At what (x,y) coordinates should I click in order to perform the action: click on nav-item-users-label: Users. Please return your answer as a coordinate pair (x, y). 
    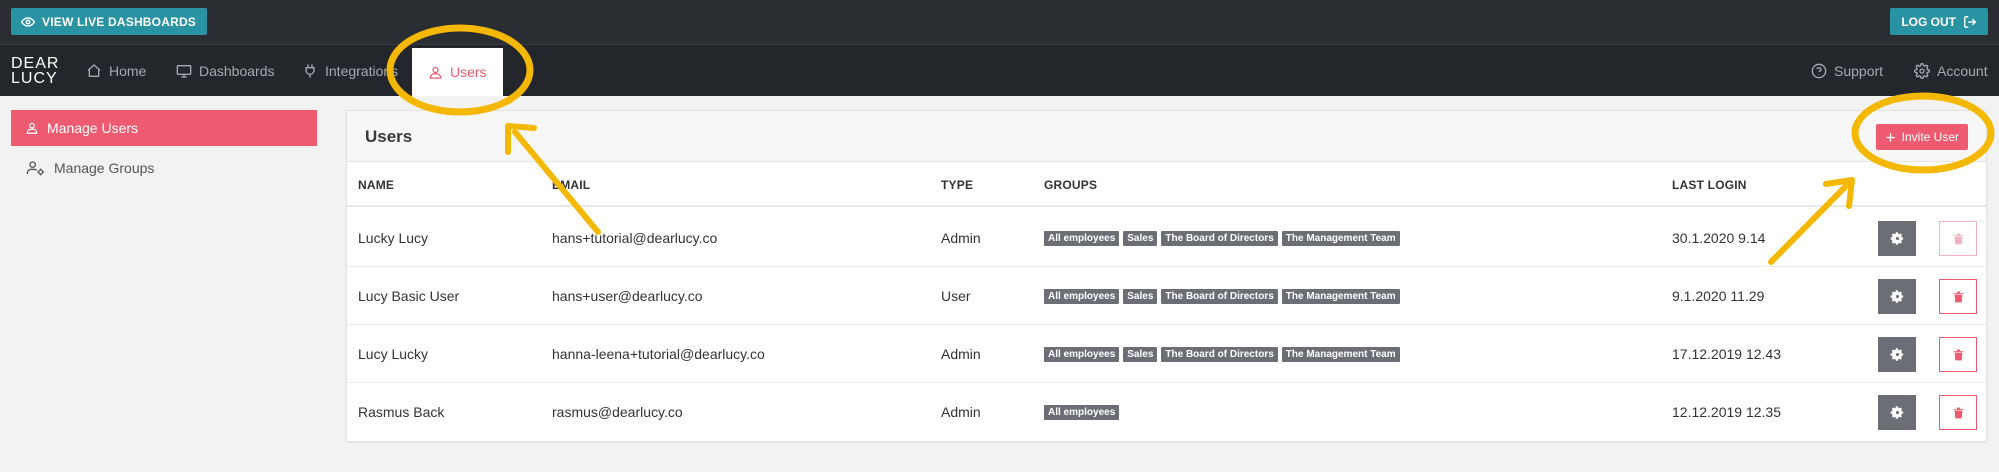
    Looking at the image, I should click on (468, 72).